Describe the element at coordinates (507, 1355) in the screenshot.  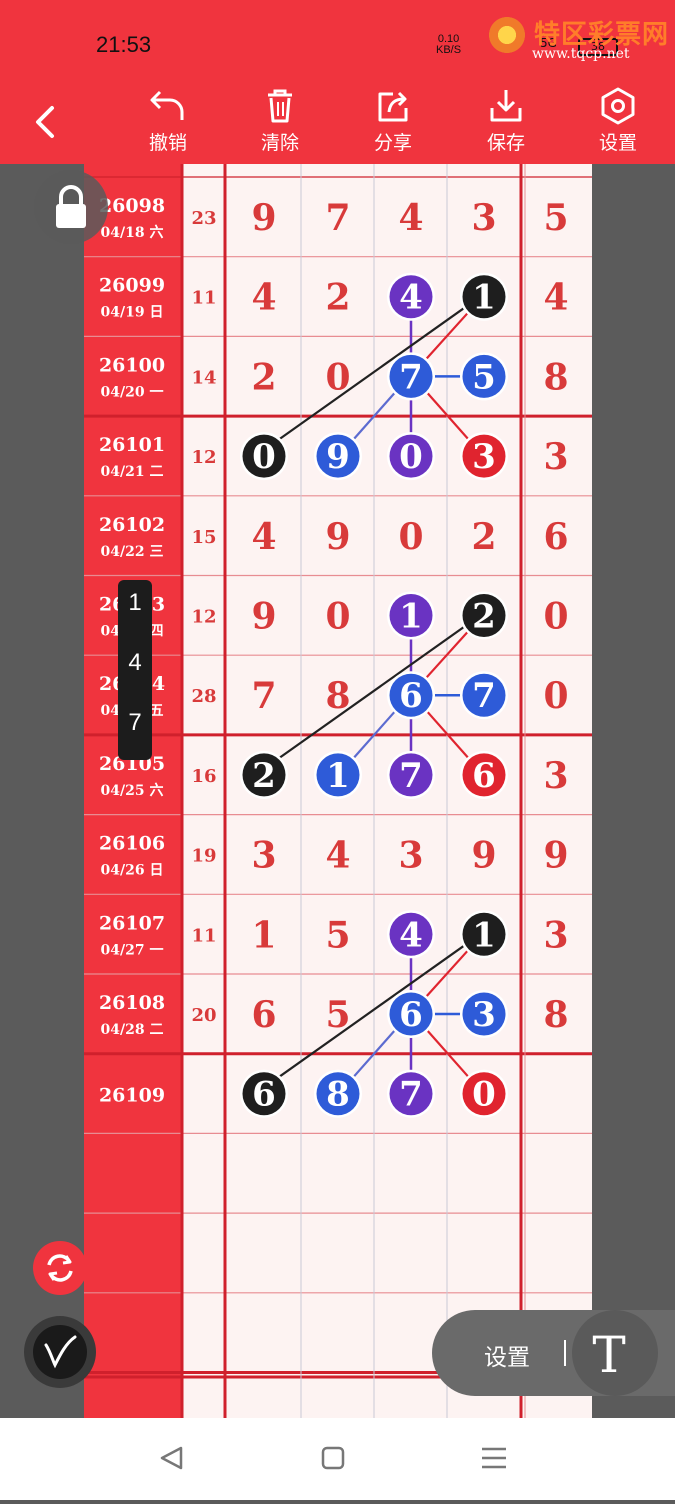
I see `pill-settings-label: 设置` at that location.